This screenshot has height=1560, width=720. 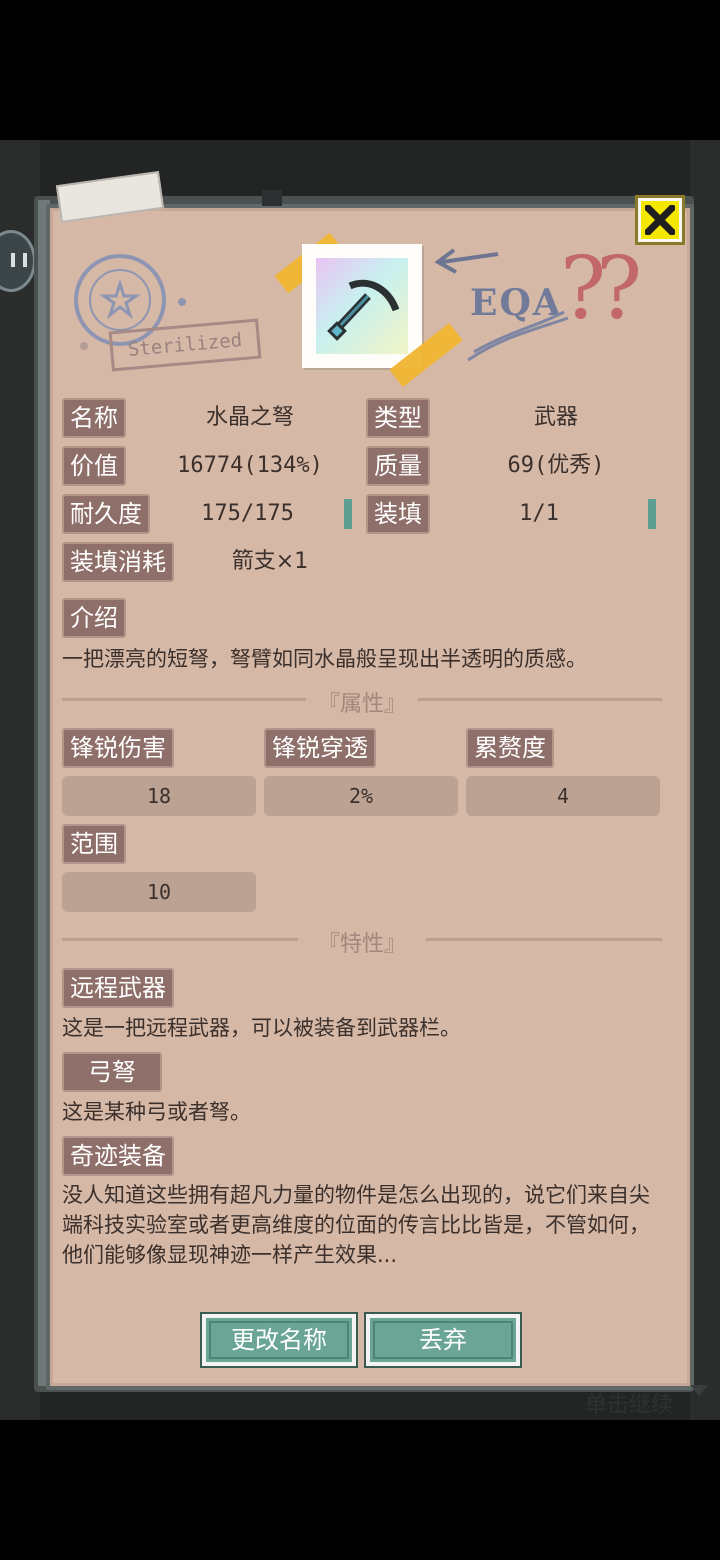 I want to click on attributes-title: 『属性』, so click(x=361, y=704).